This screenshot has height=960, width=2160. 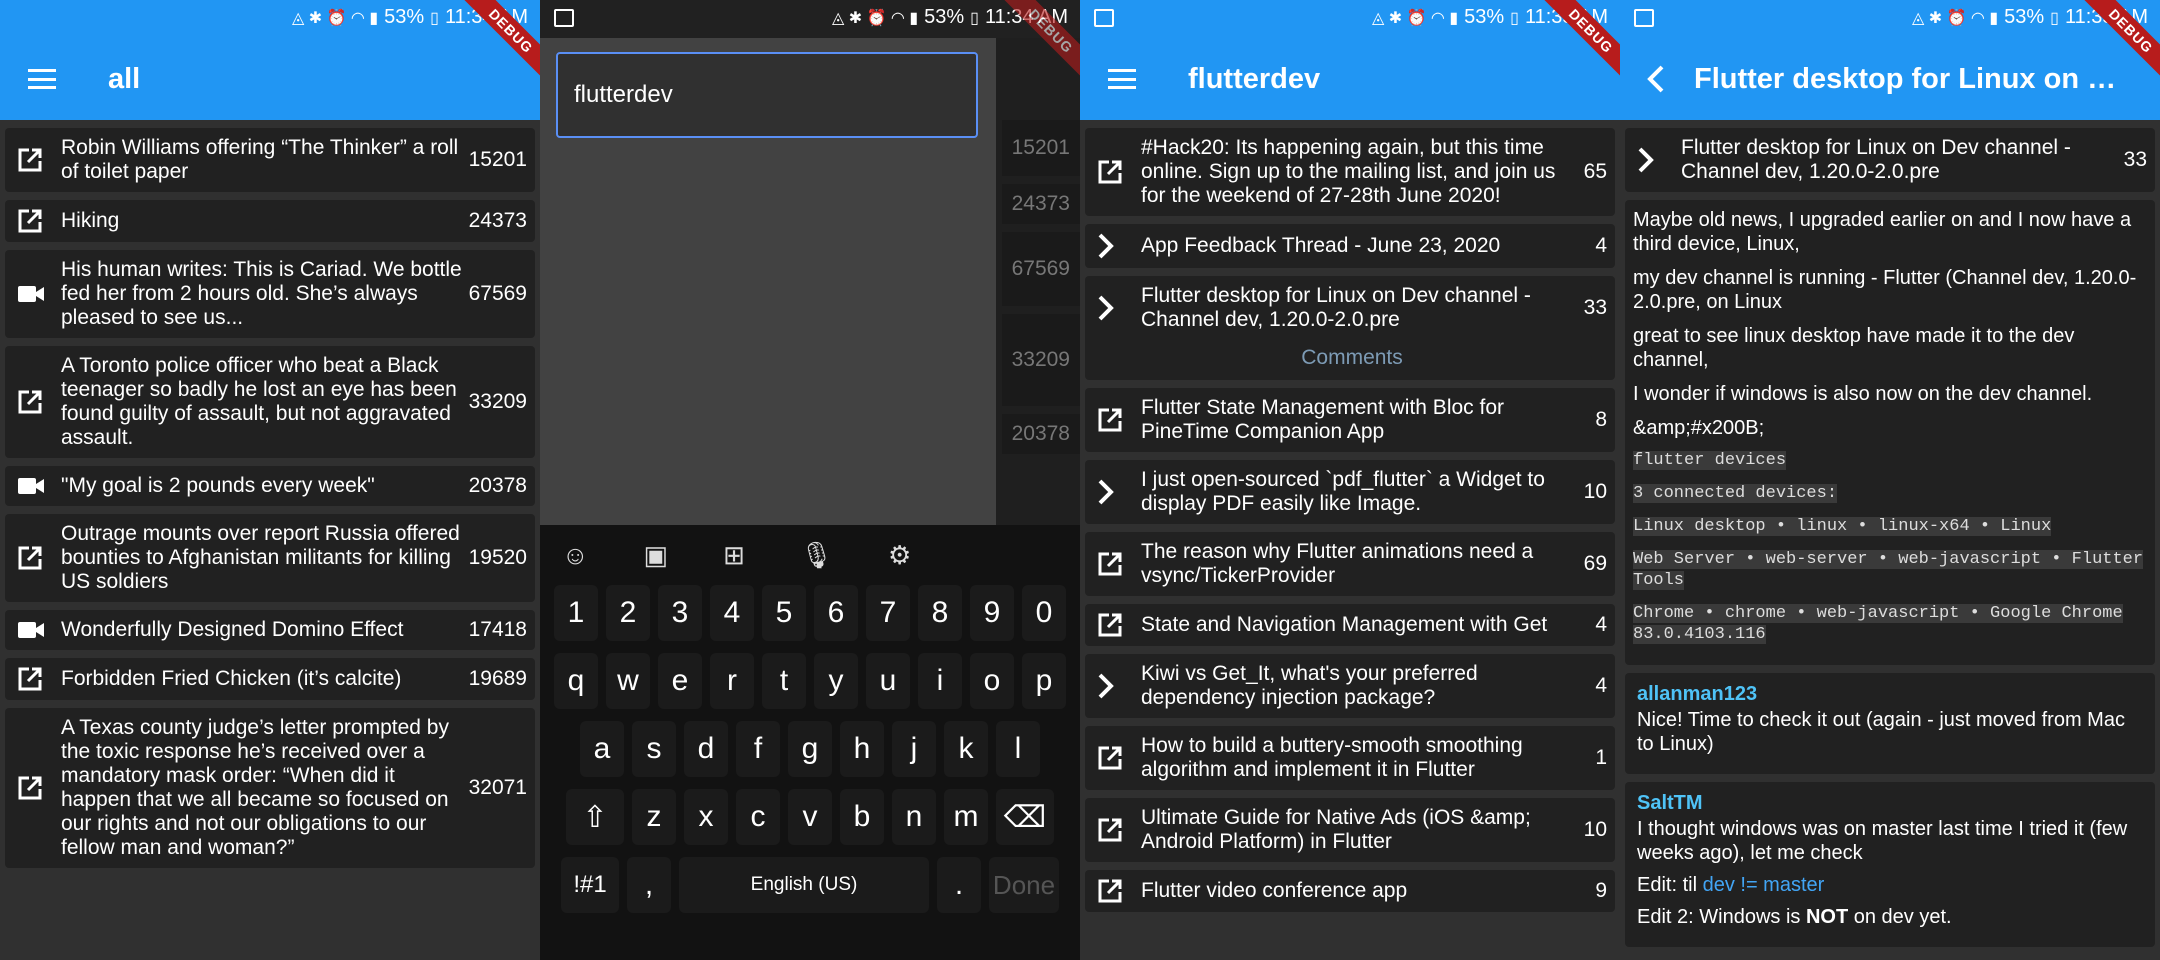 I want to click on key-0: 0, so click(x=1044, y=613).